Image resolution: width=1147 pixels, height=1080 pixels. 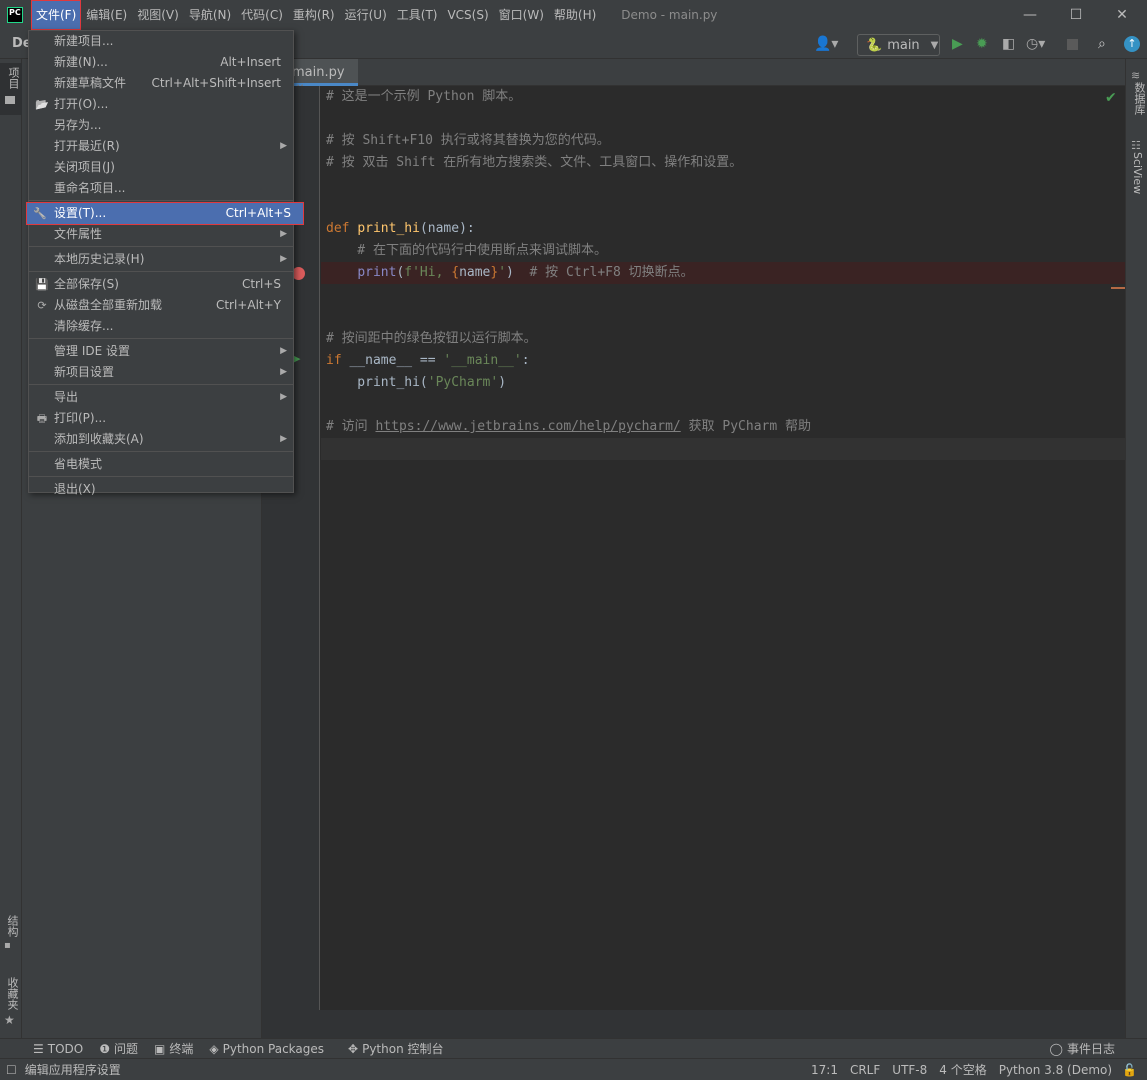 I want to click on code-line: # 在下面的代码行中使用断点来调试脚本。, so click(x=723, y=251).